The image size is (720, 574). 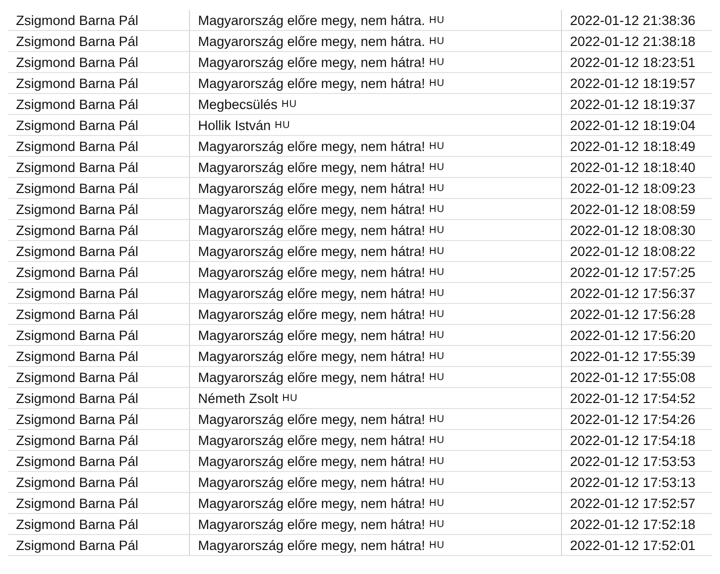 I want to click on table-cell: 2022-01-12 17:53:13, so click(x=637, y=482).